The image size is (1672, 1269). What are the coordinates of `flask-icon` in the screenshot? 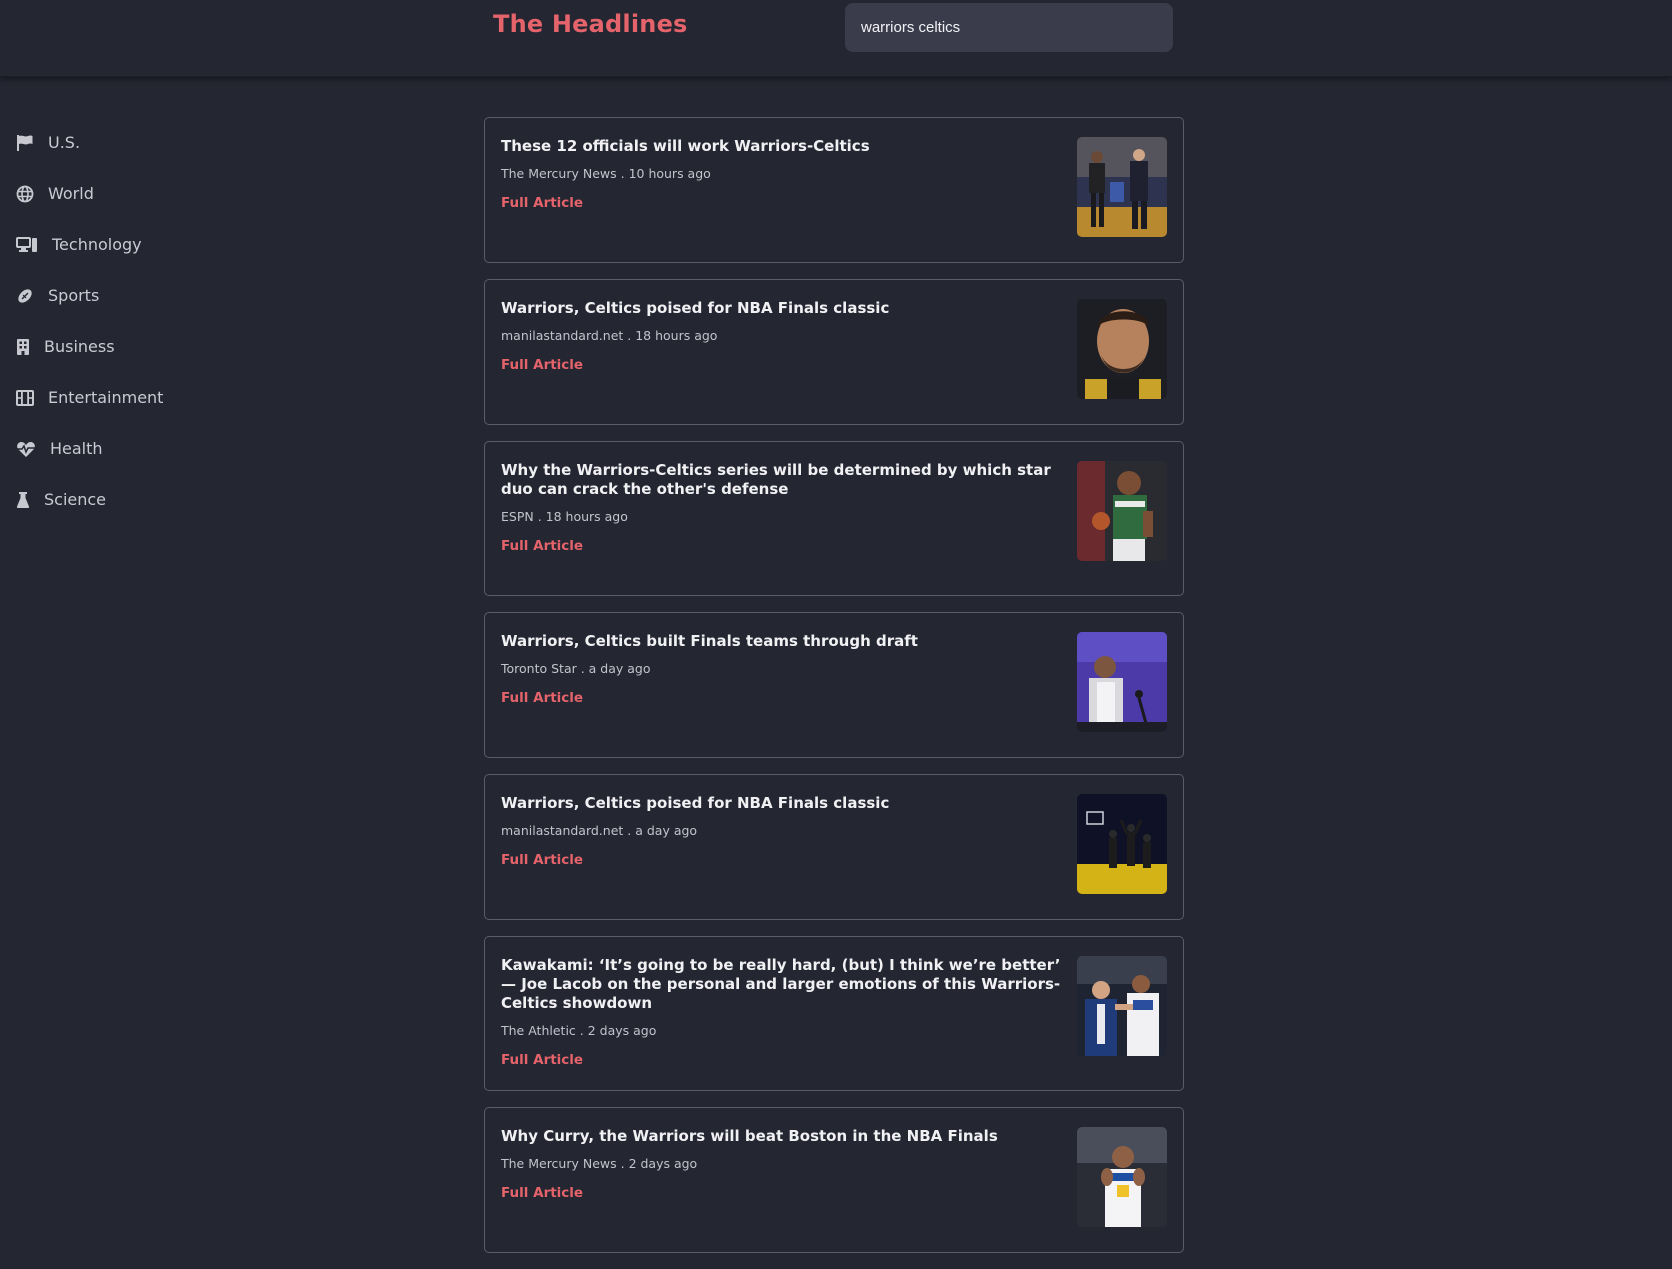 It's located at (23, 500).